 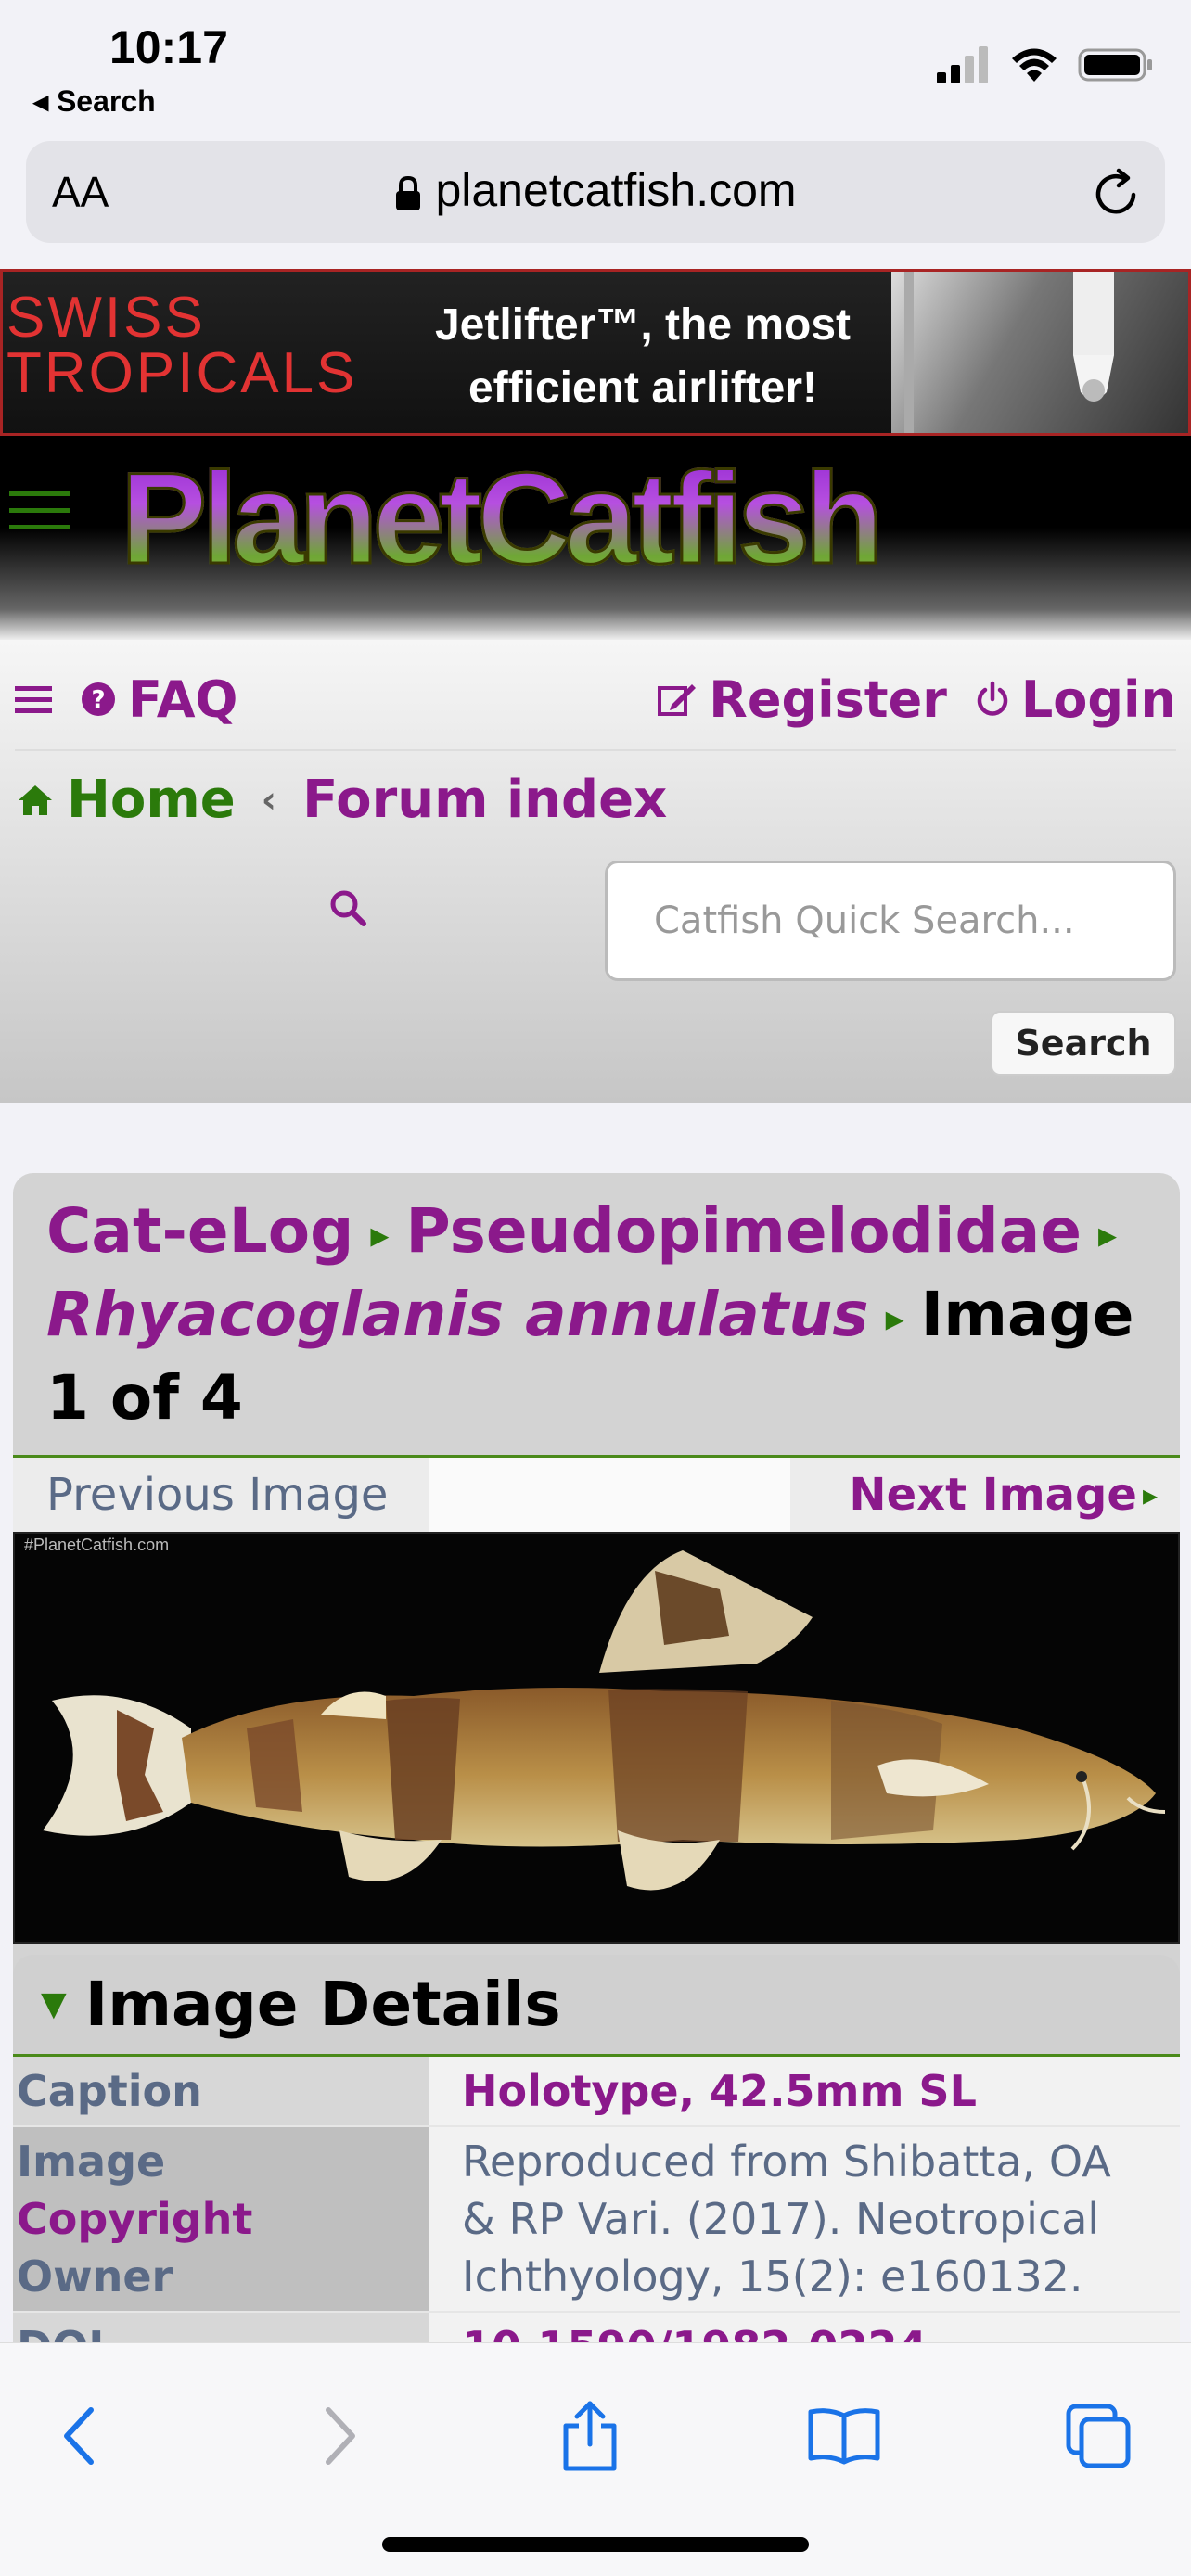 I want to click on image-details-title: Image Details, so click(x=322, y=2004).